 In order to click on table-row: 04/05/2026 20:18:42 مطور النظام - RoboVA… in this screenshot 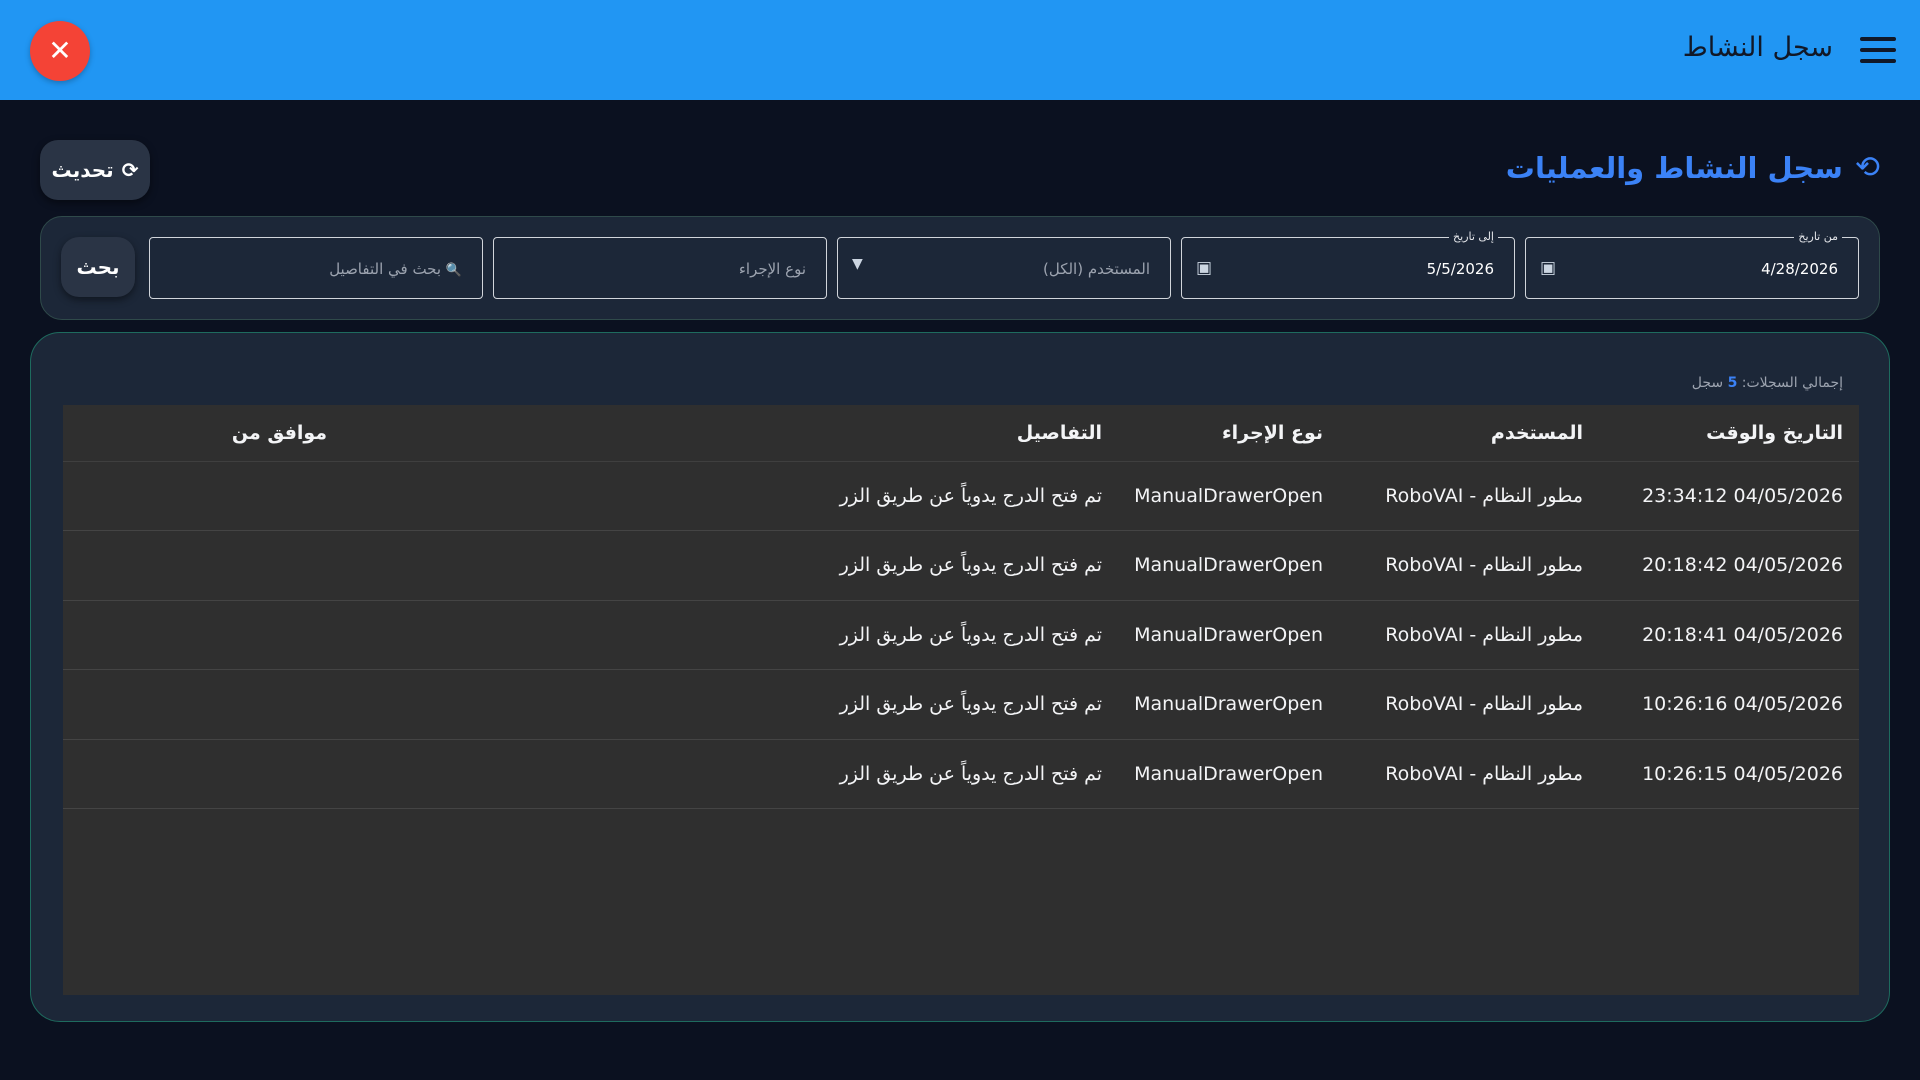, I will do `click(961, 565)`.